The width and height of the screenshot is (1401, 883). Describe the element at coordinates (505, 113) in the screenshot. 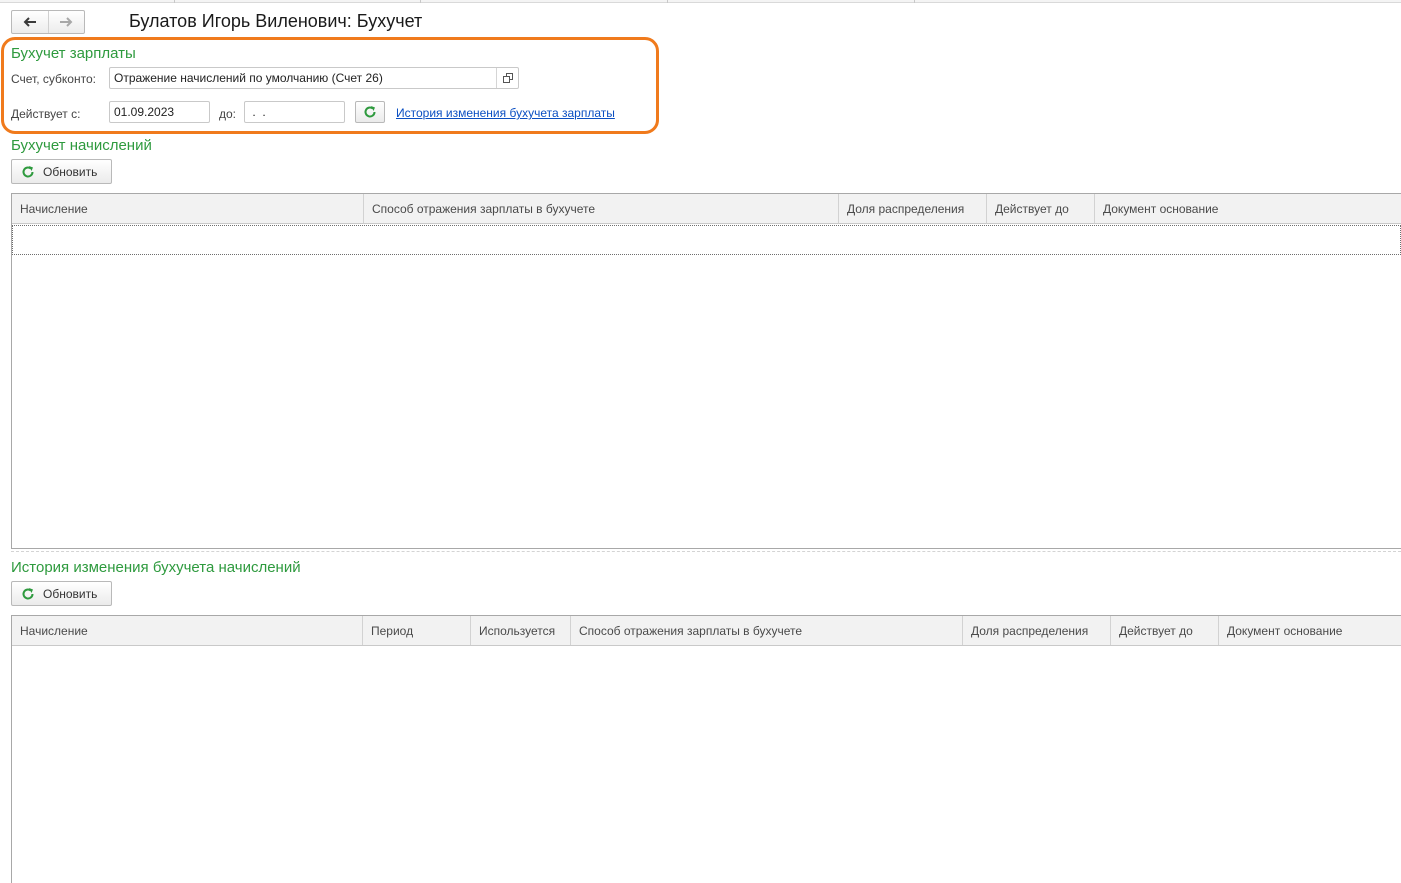

I see `salary-history-link: История изменения бухучета зарплаты` at that location.